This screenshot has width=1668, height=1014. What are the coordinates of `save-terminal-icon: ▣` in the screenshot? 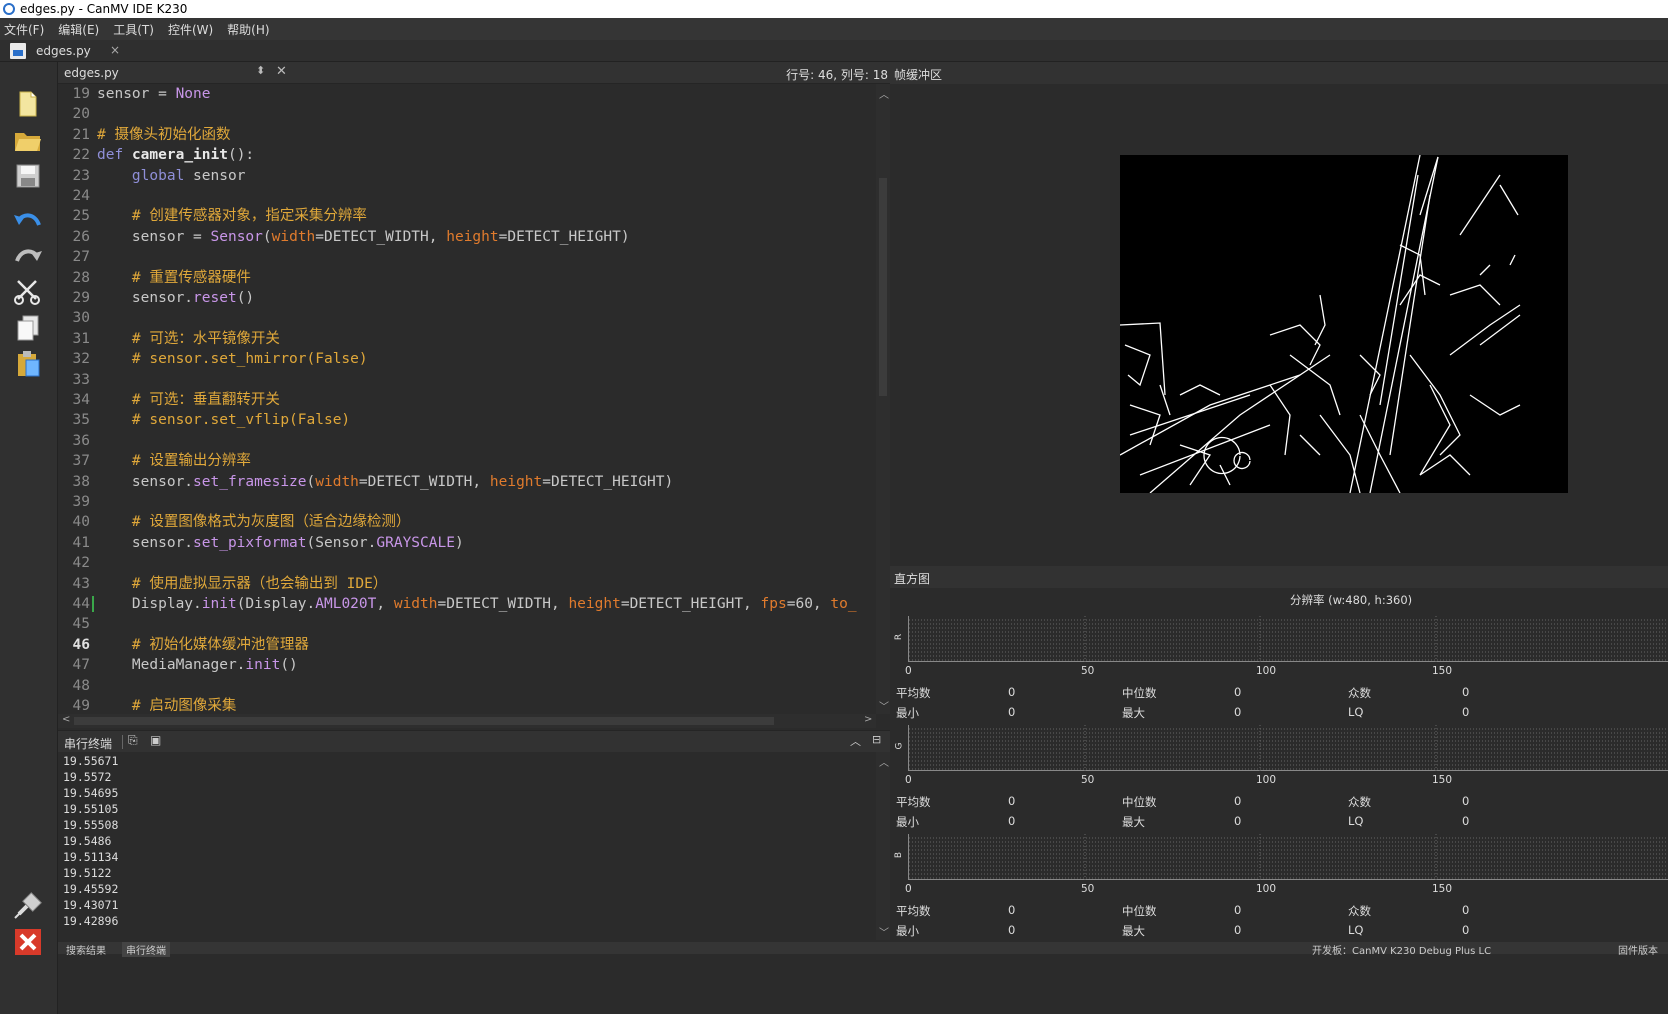 It's located at (155, 740).